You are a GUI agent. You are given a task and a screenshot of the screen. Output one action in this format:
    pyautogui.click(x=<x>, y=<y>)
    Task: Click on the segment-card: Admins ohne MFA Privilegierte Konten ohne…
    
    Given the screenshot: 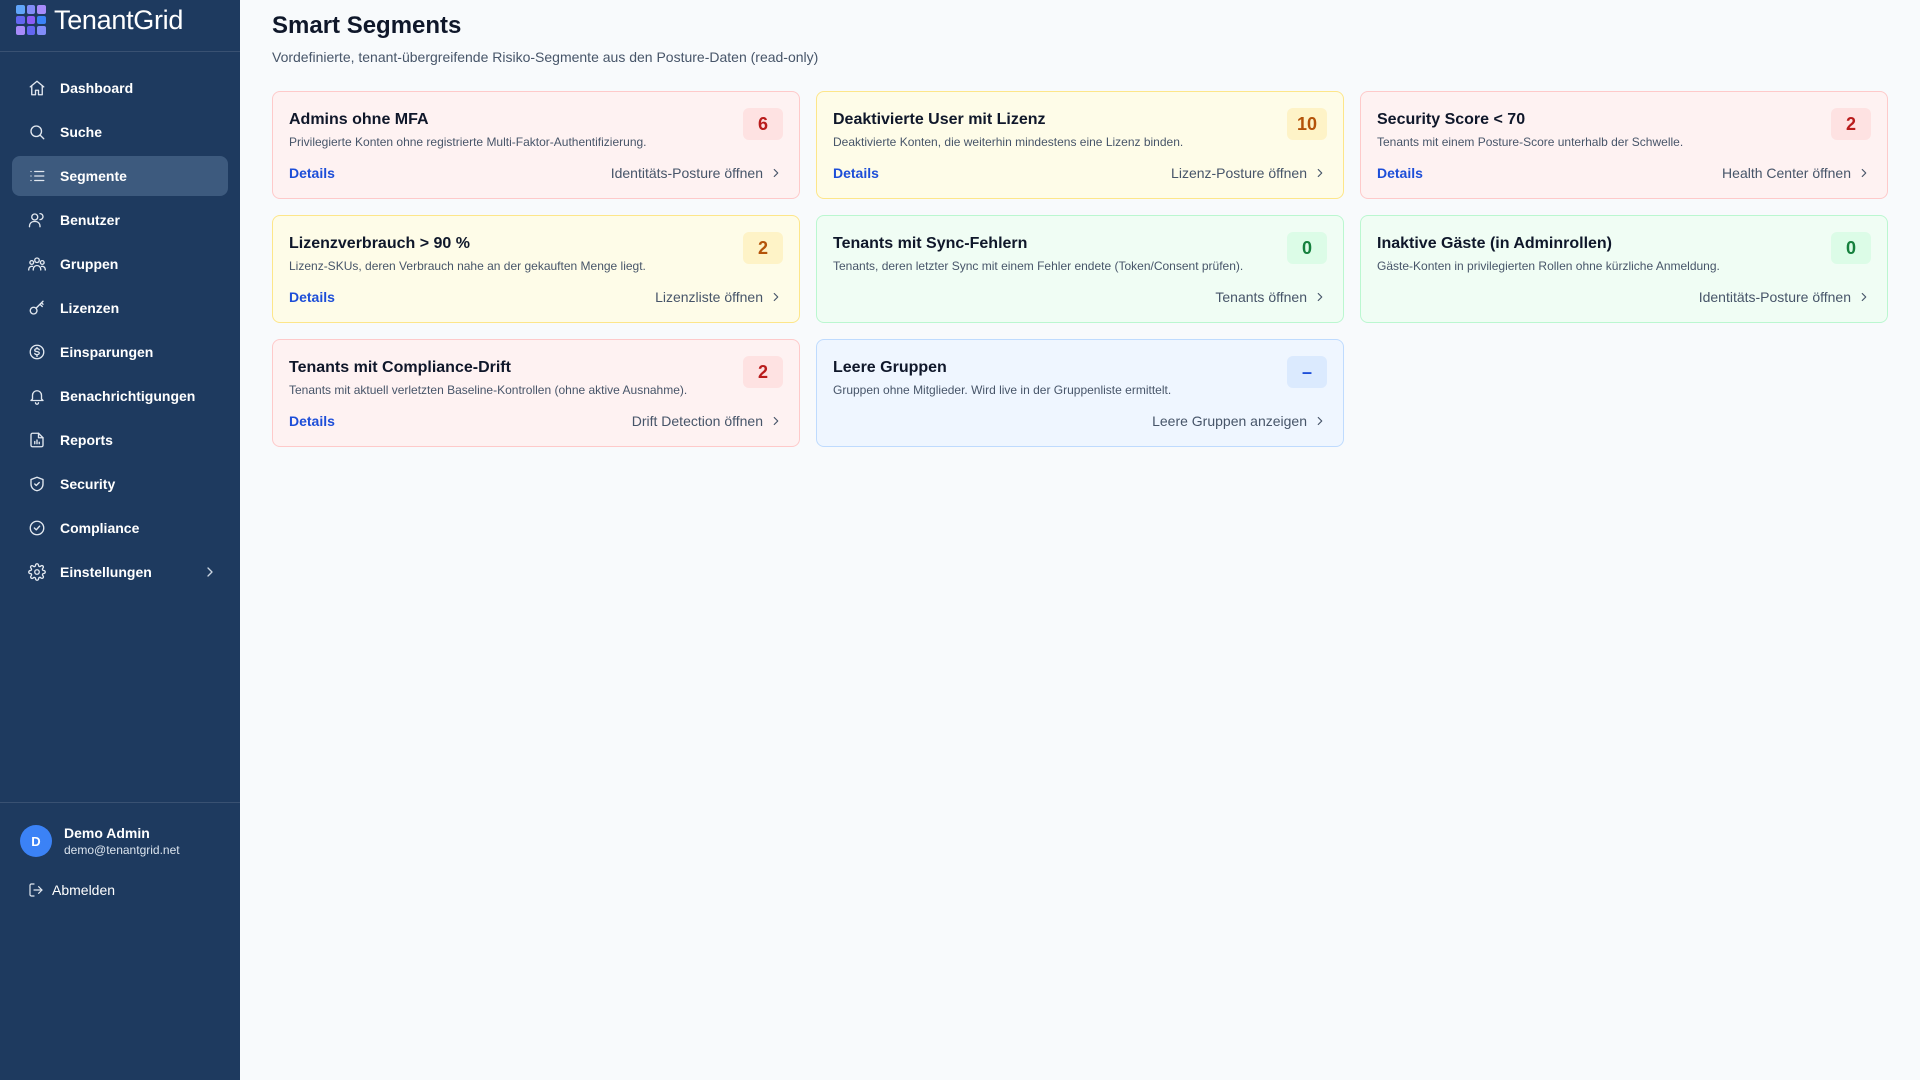 What is the action you would take?
    pyautogui.click(x=536, y=145)
    